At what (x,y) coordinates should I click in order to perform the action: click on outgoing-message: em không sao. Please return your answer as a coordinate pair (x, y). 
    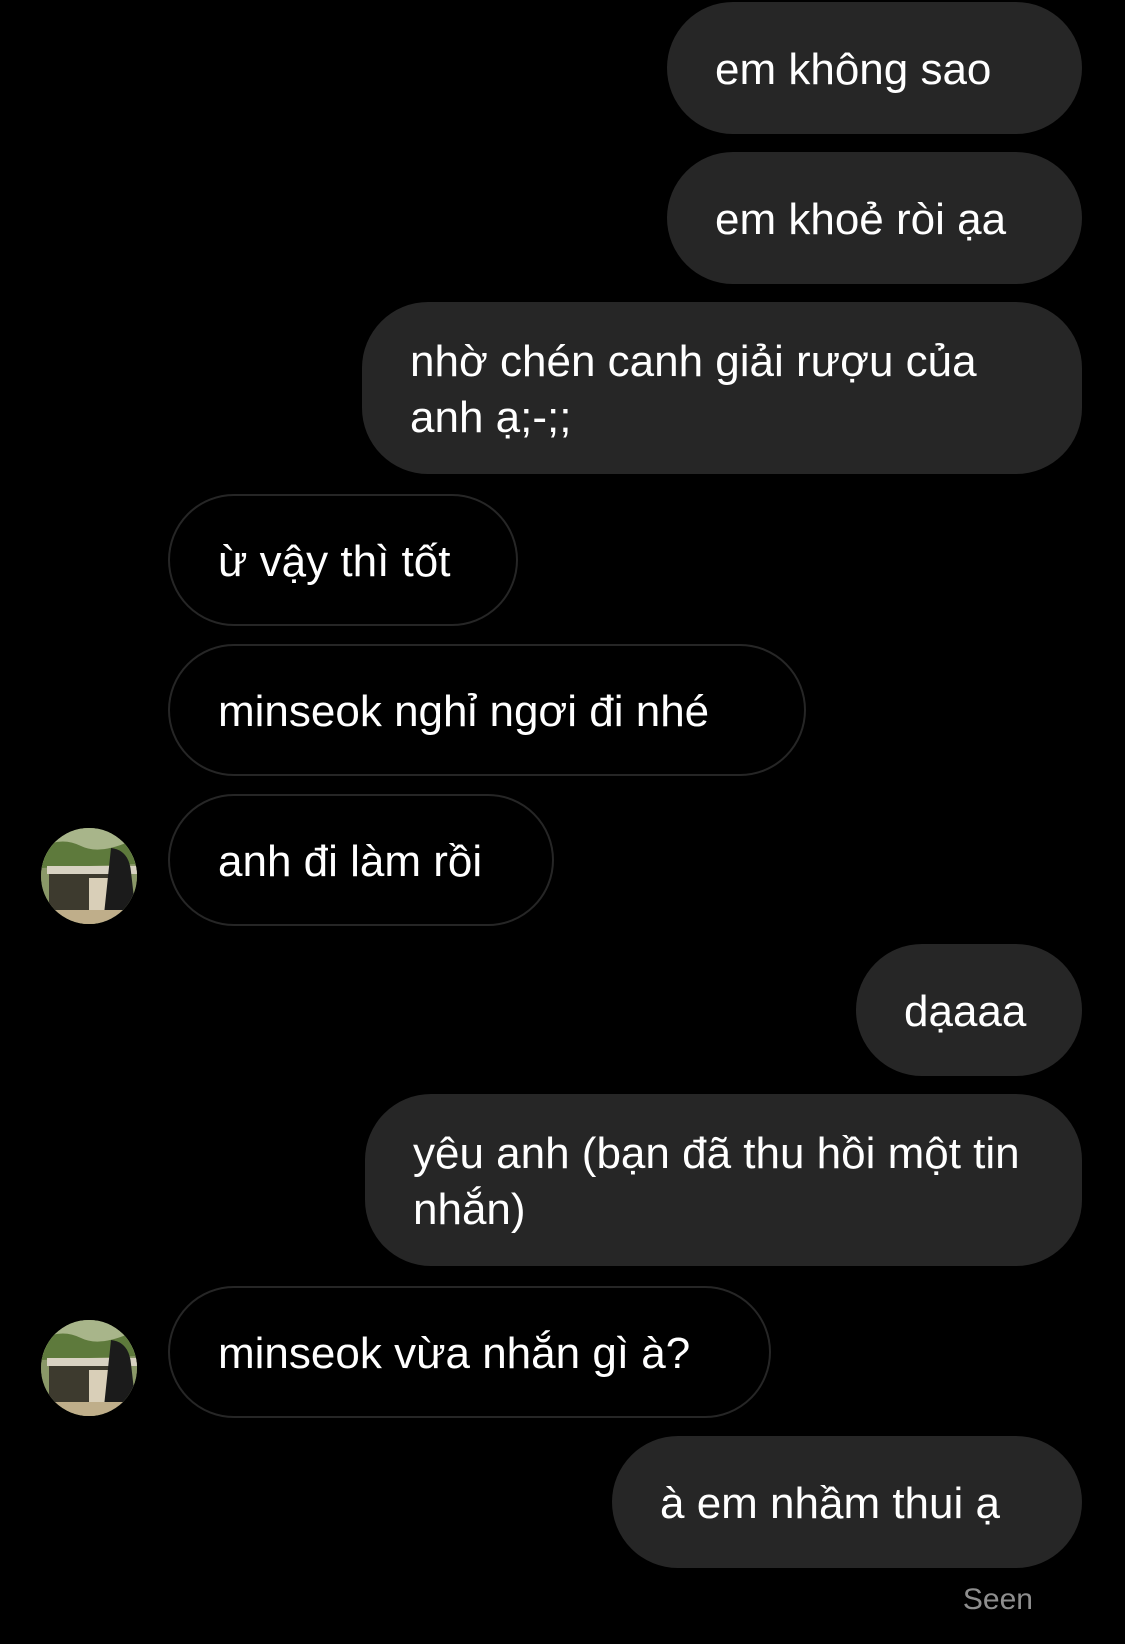
    Looking at the image, I should click on (874, 68).